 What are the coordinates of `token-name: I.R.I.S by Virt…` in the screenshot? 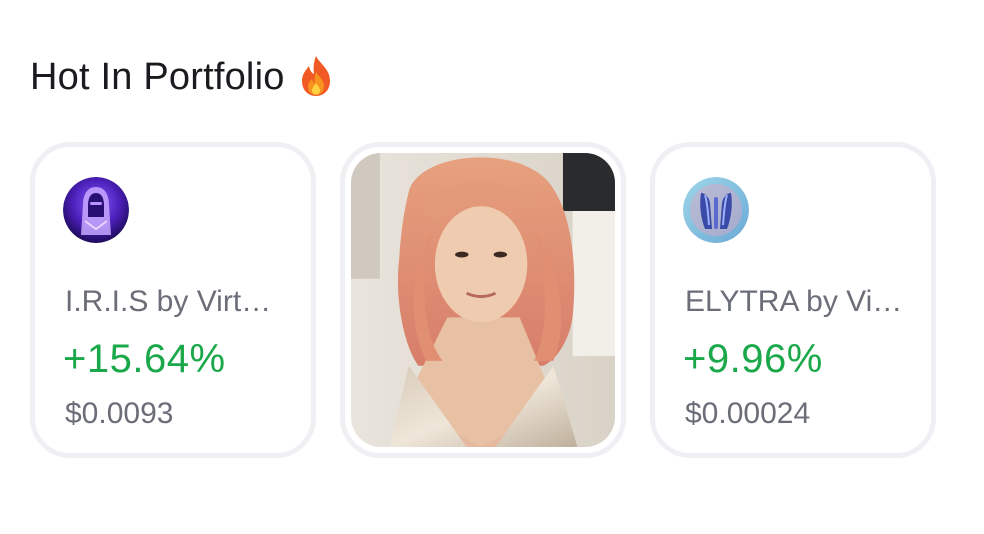 It's located at (168, 301).